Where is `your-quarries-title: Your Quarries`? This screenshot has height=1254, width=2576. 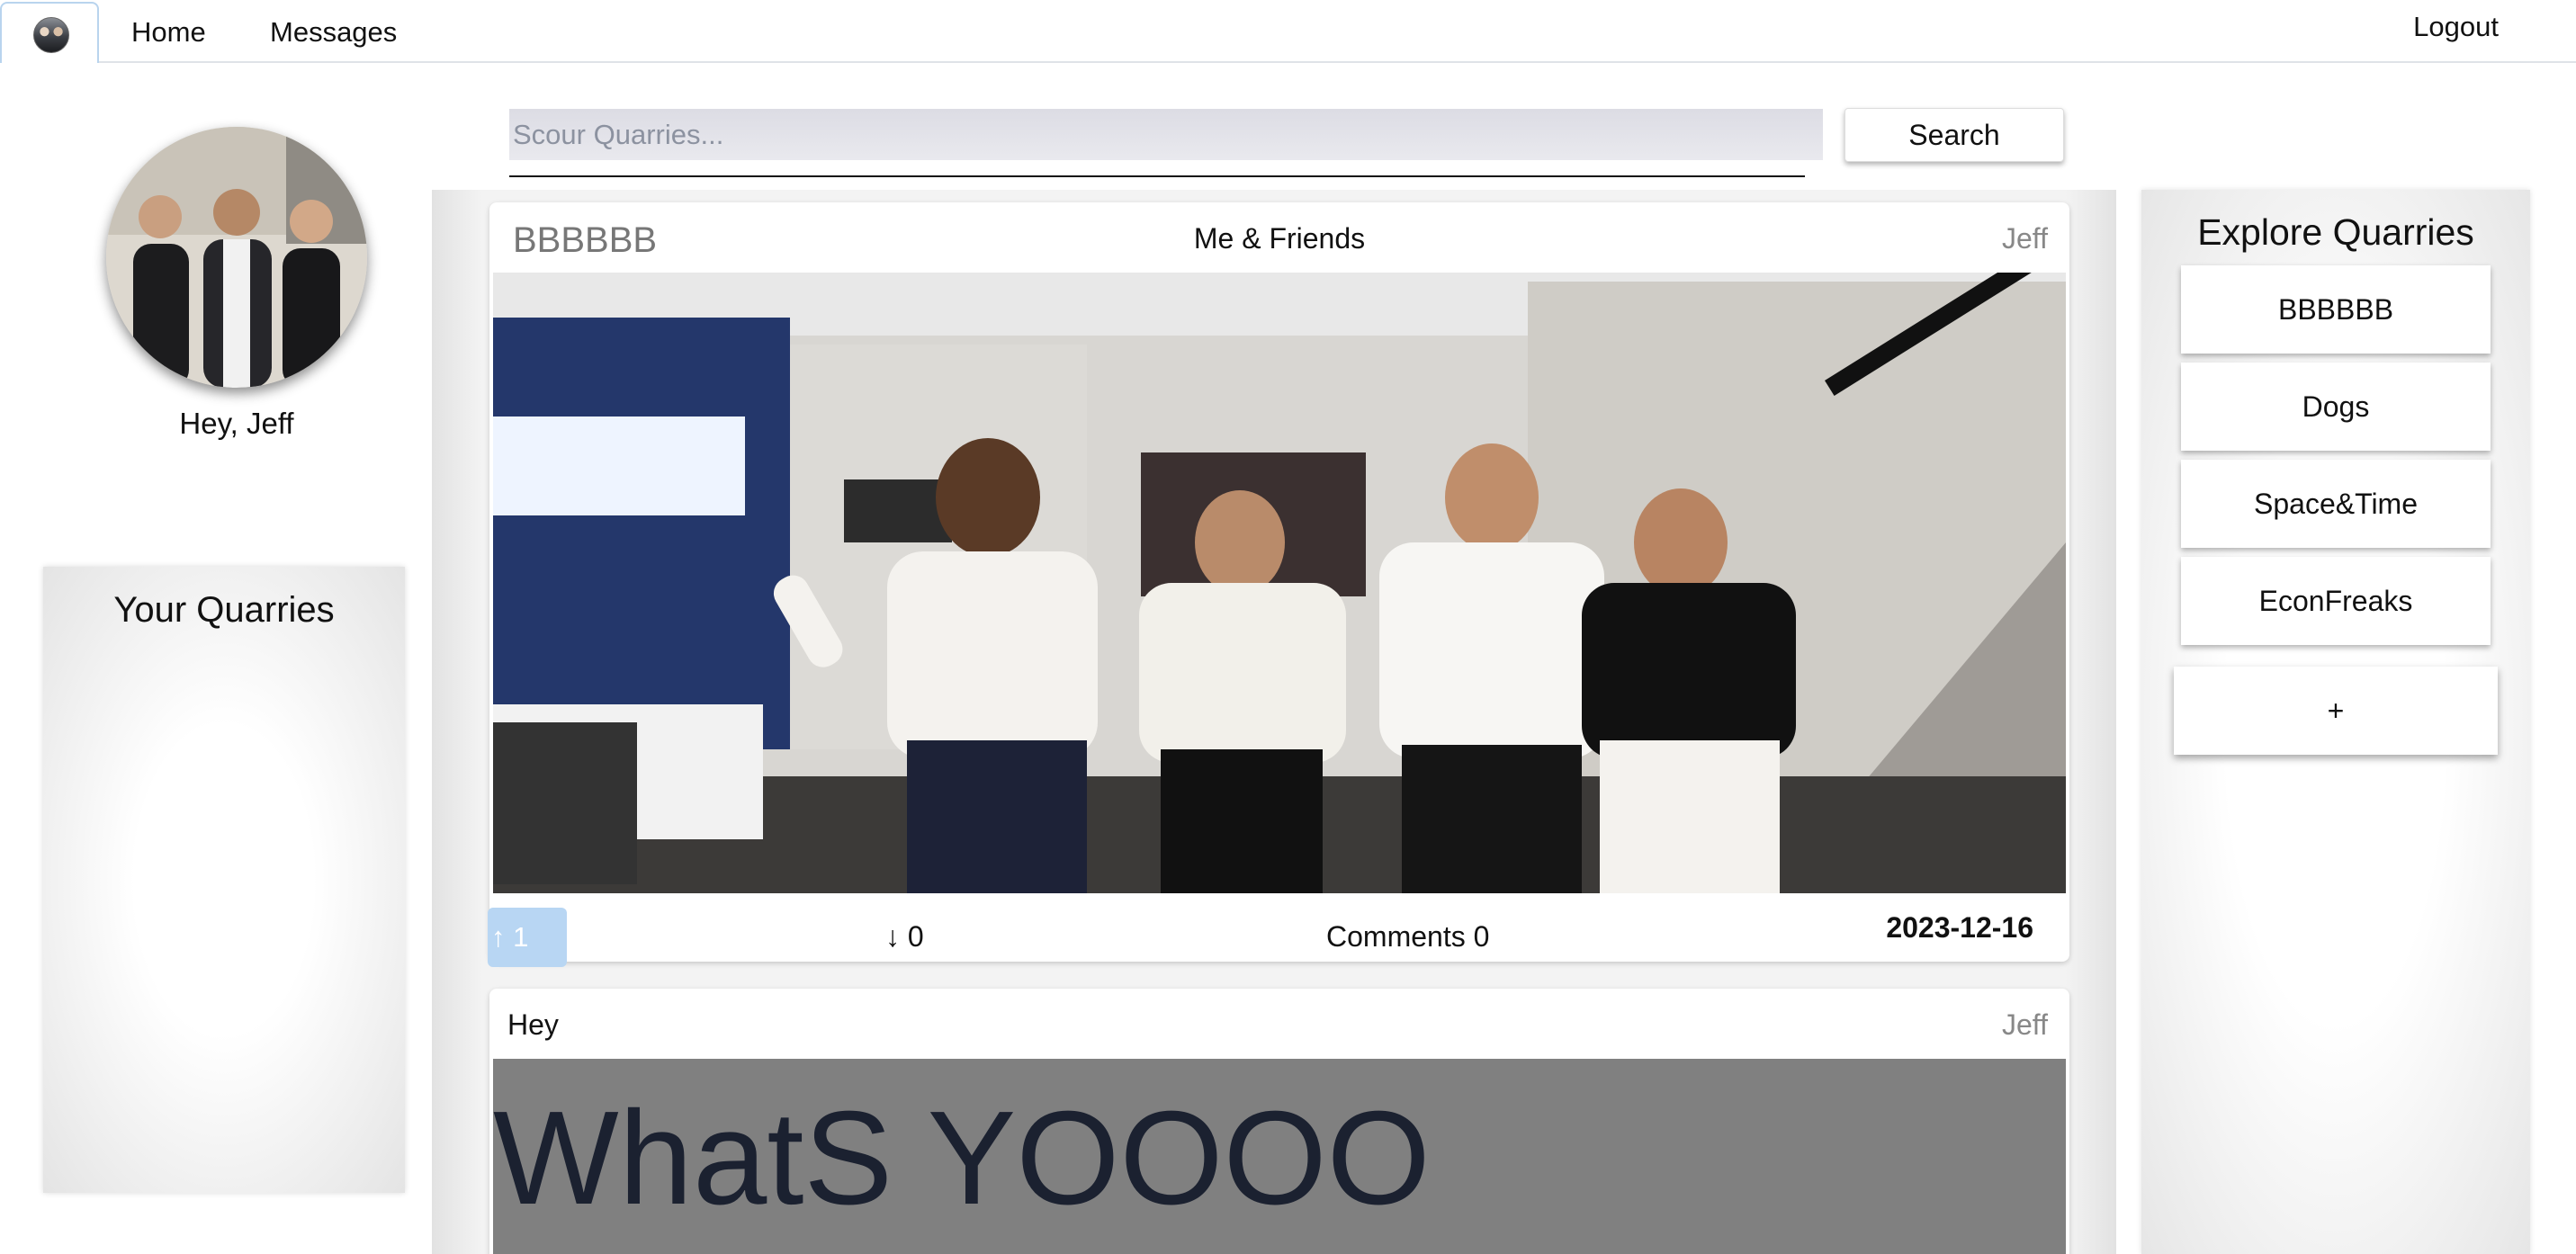
your-quarries-title: Your Quarries is located at coordinates (224, 610).